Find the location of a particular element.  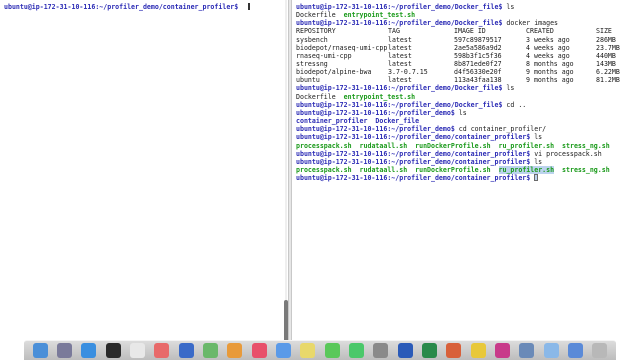

app-icon is located at coordinates (283, 350).